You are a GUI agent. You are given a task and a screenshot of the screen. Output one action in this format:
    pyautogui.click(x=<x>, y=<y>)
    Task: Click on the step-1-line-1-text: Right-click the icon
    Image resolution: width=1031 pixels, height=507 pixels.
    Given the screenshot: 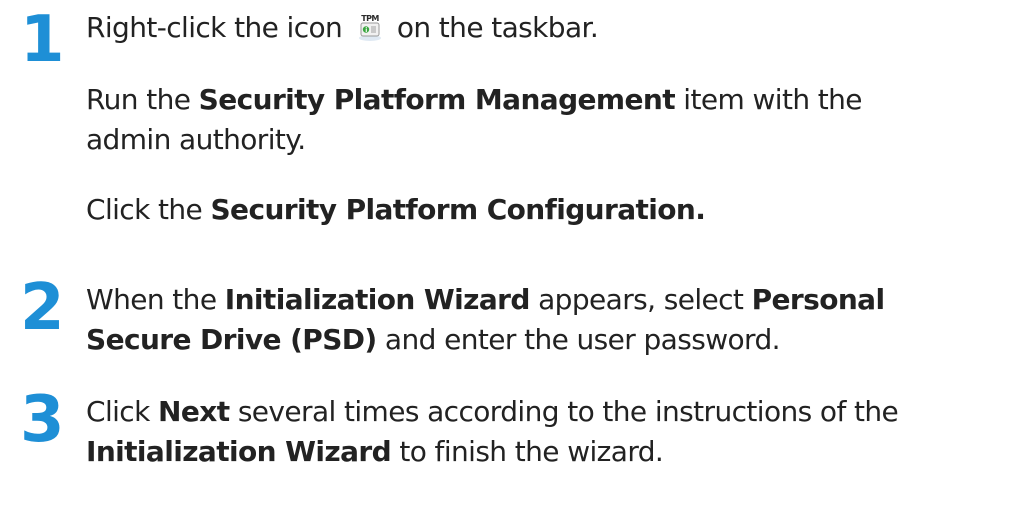 What is the action you would take?
    pyautogui.click(x=218, y=27)
    